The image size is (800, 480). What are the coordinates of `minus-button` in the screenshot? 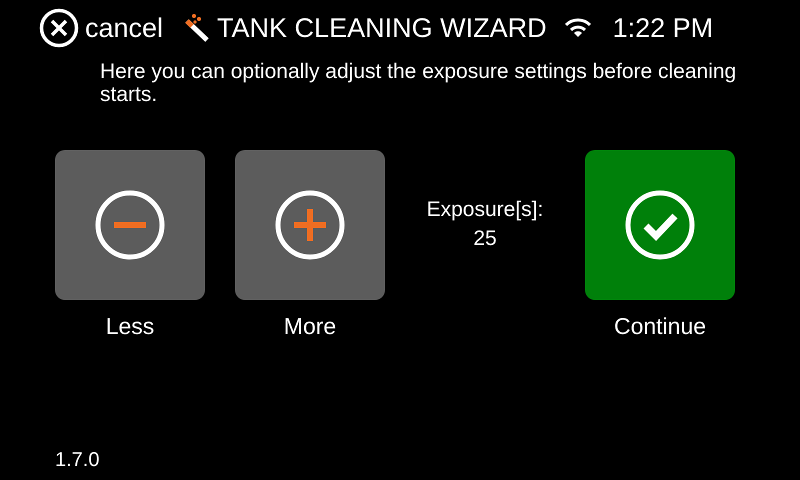 It's located at (130, 225).